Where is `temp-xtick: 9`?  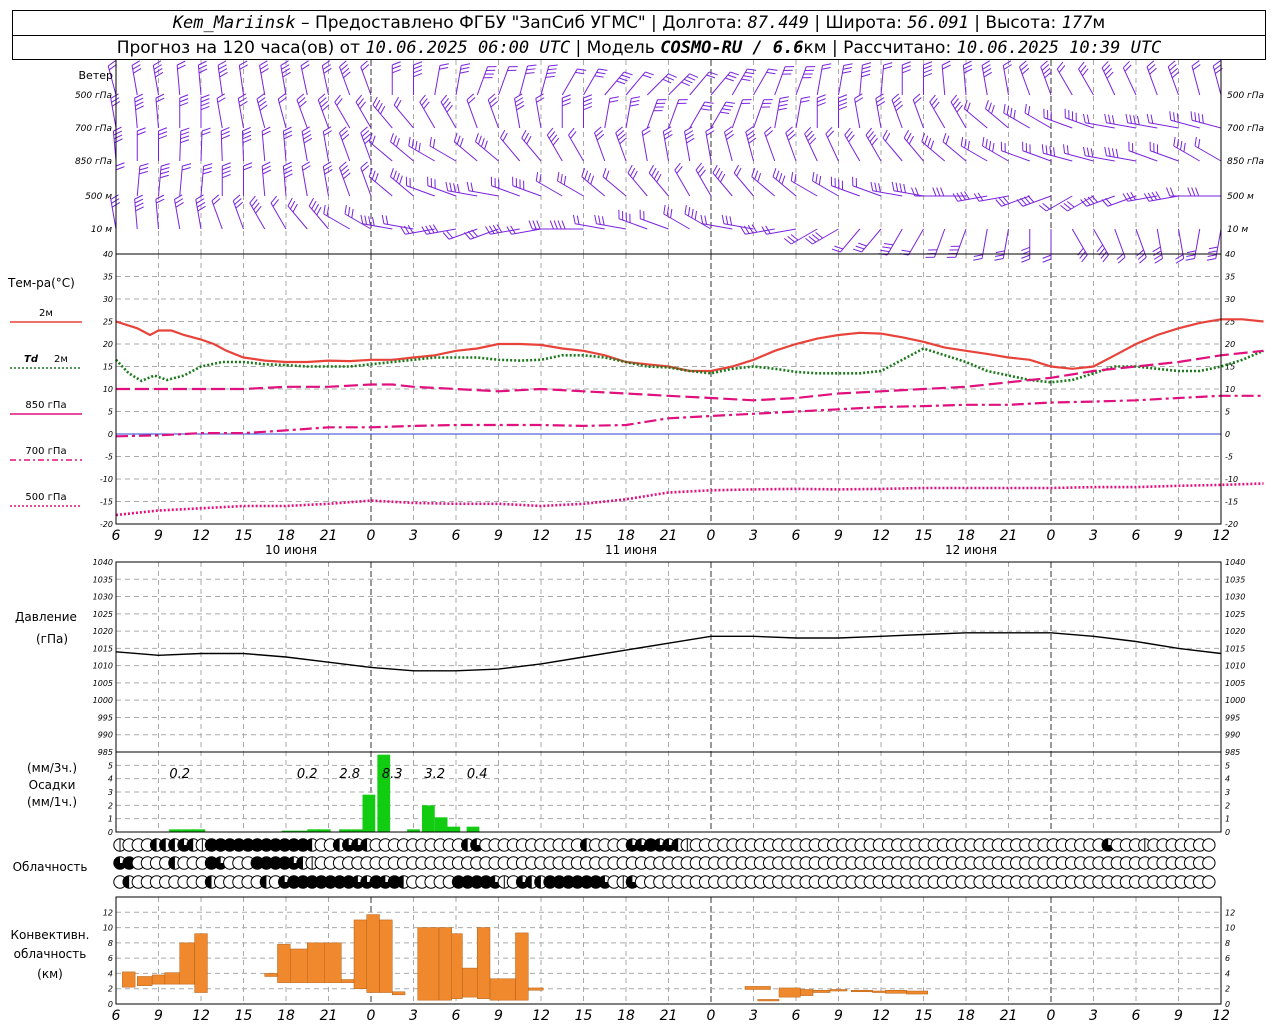 temp-xtick: 9 is located at coordinates (1178, 536).